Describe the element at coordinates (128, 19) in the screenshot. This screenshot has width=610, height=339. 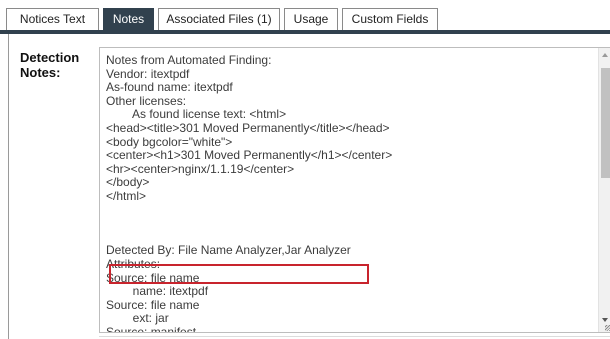
I see `tab-notes: Notes` at that location.